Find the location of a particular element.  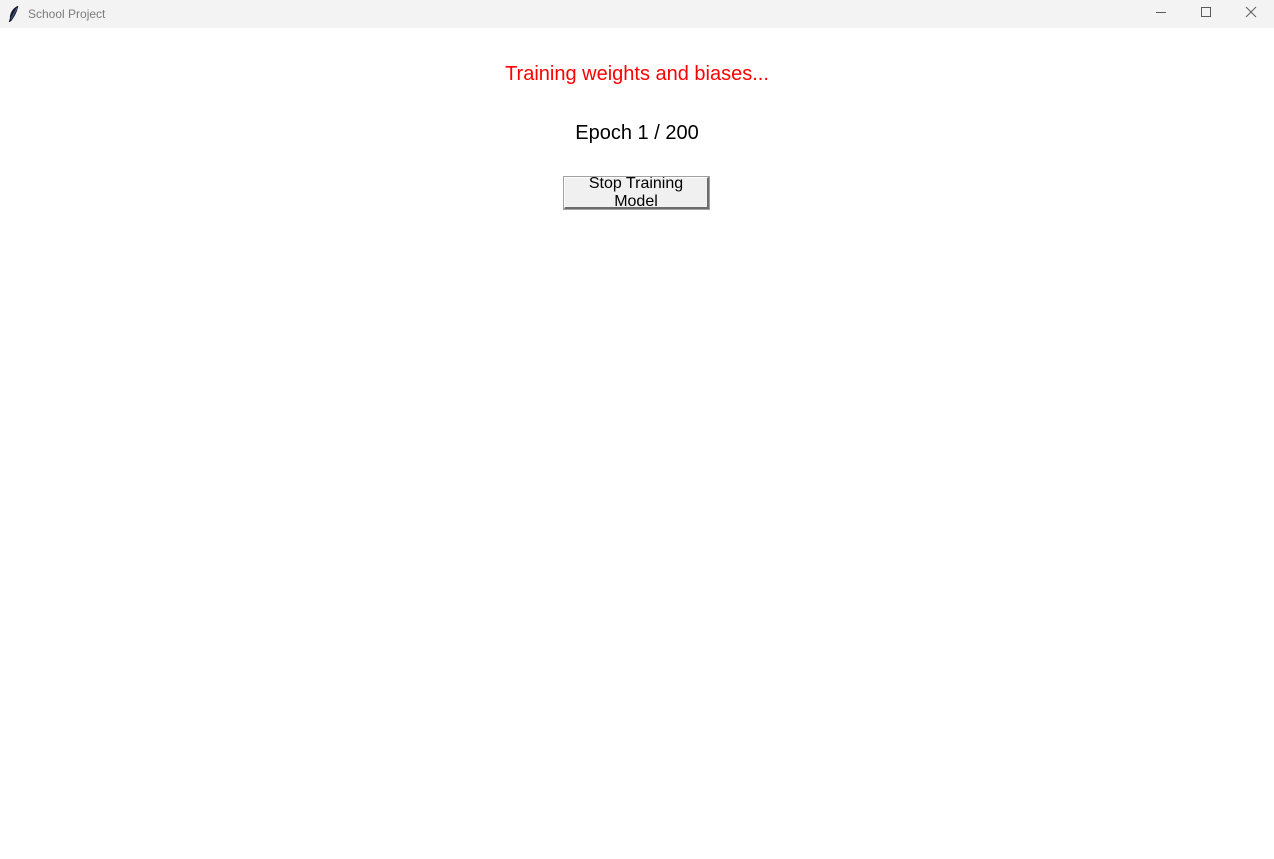

close-icon is located at coordinates (1251, 14).